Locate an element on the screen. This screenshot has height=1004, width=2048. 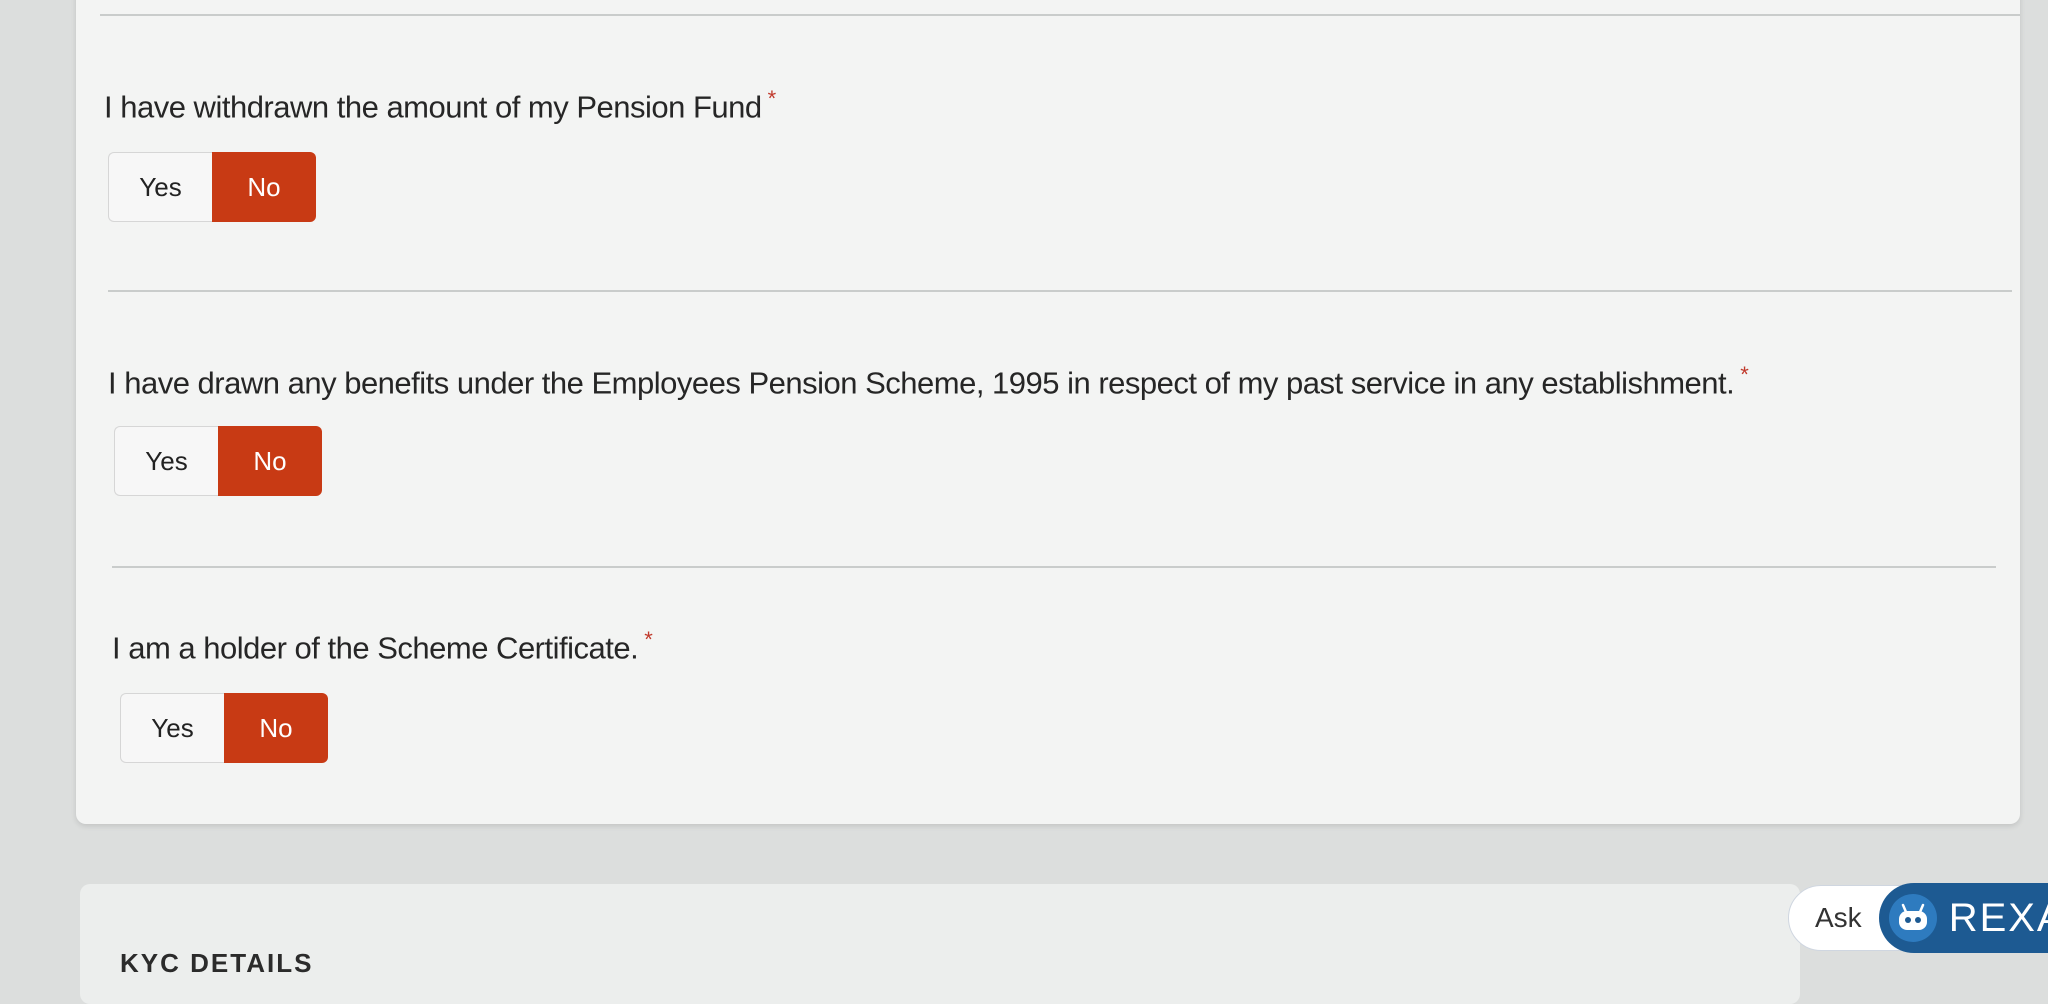
question-label: I am a holder of the Scheme Certificate. is located at coordinates (375, 648).